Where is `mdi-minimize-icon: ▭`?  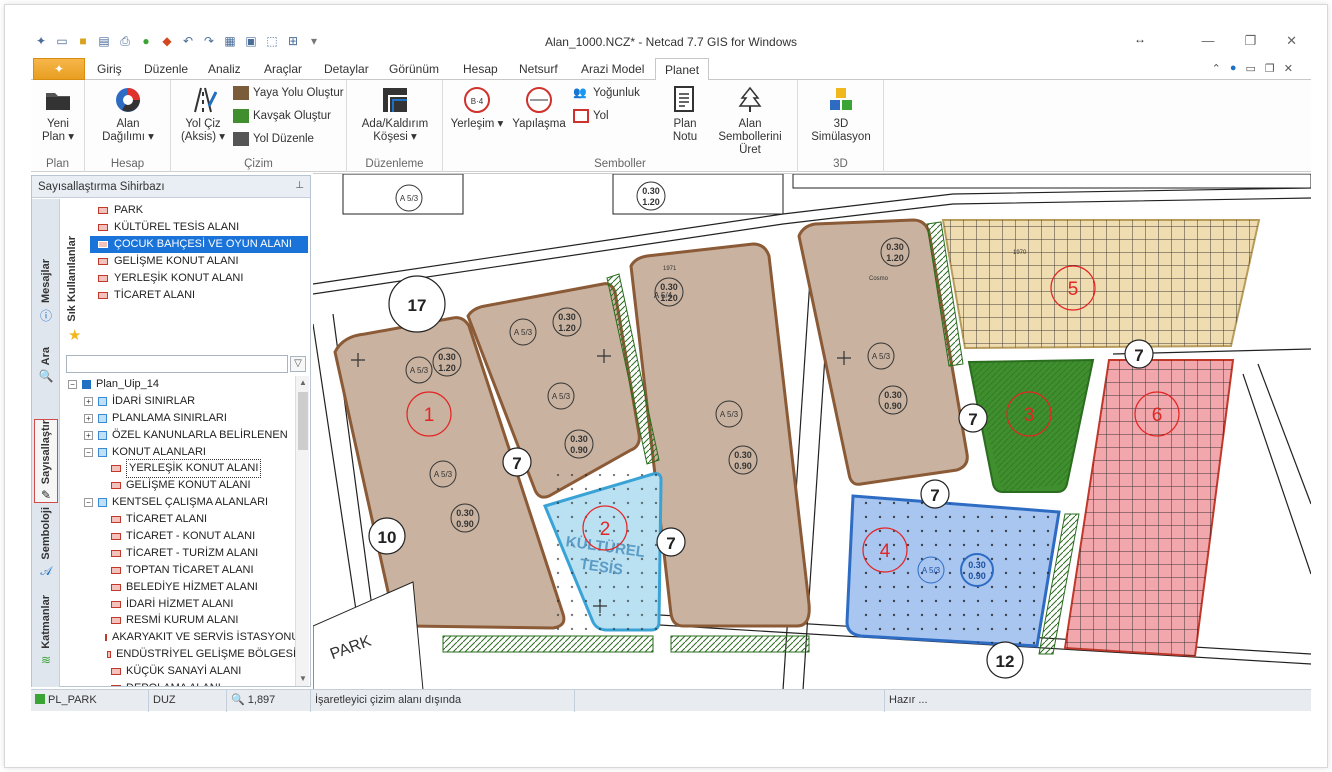
mdi-minimize-icon: ▭ is located at coordinates (1251, 68).